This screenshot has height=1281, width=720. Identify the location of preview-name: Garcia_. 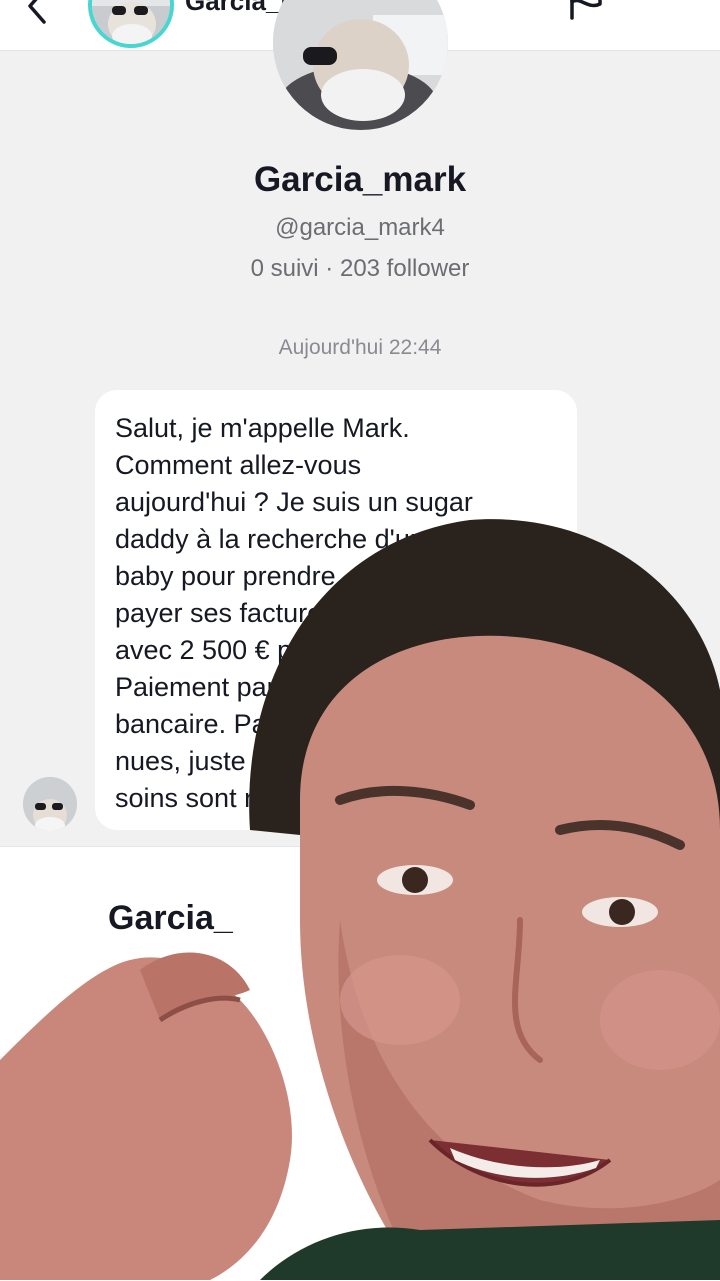
(170, 918).